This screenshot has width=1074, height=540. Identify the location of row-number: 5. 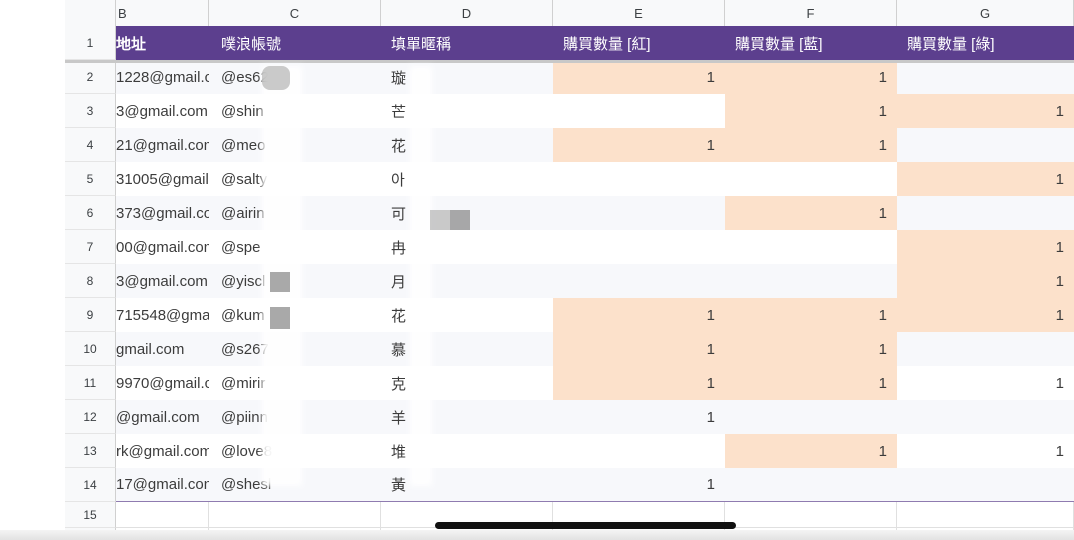
(90, 179).